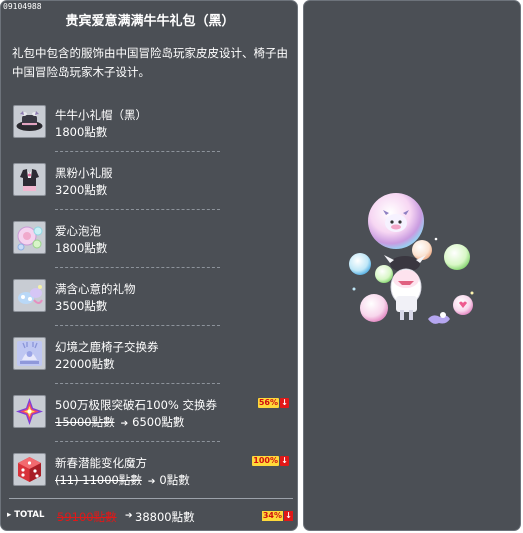 This screenshot has width=523, height=533. I want to click on list-item: 新春潜能变化魔方 (11) 11000點數 ➔ 0點數 100% ↓, so click(153, 473).